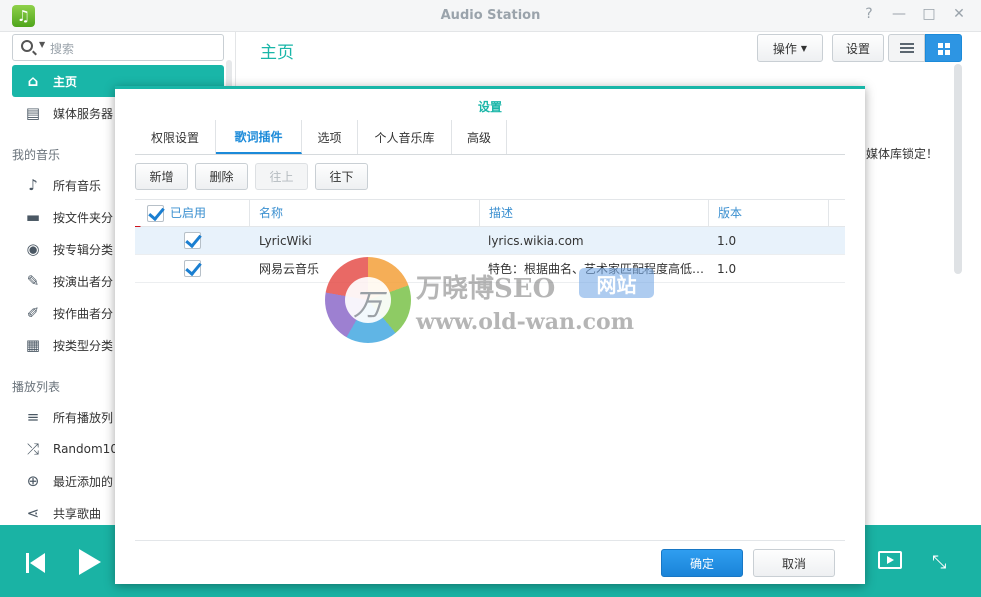  What do you see at coordinates (33, 81) in the screenshot?
I see `home-icon: ⌂` at bounding box center [33, 81].